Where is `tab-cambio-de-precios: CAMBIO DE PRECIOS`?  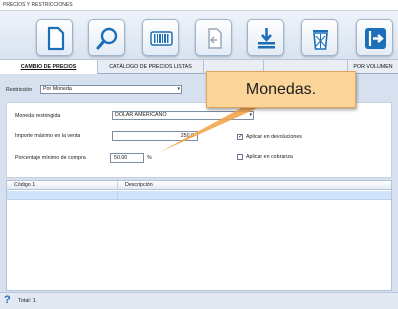 tab-cambio-de-precios: CAMBIO DE PRECIOS is located at coordinates (49, 67).